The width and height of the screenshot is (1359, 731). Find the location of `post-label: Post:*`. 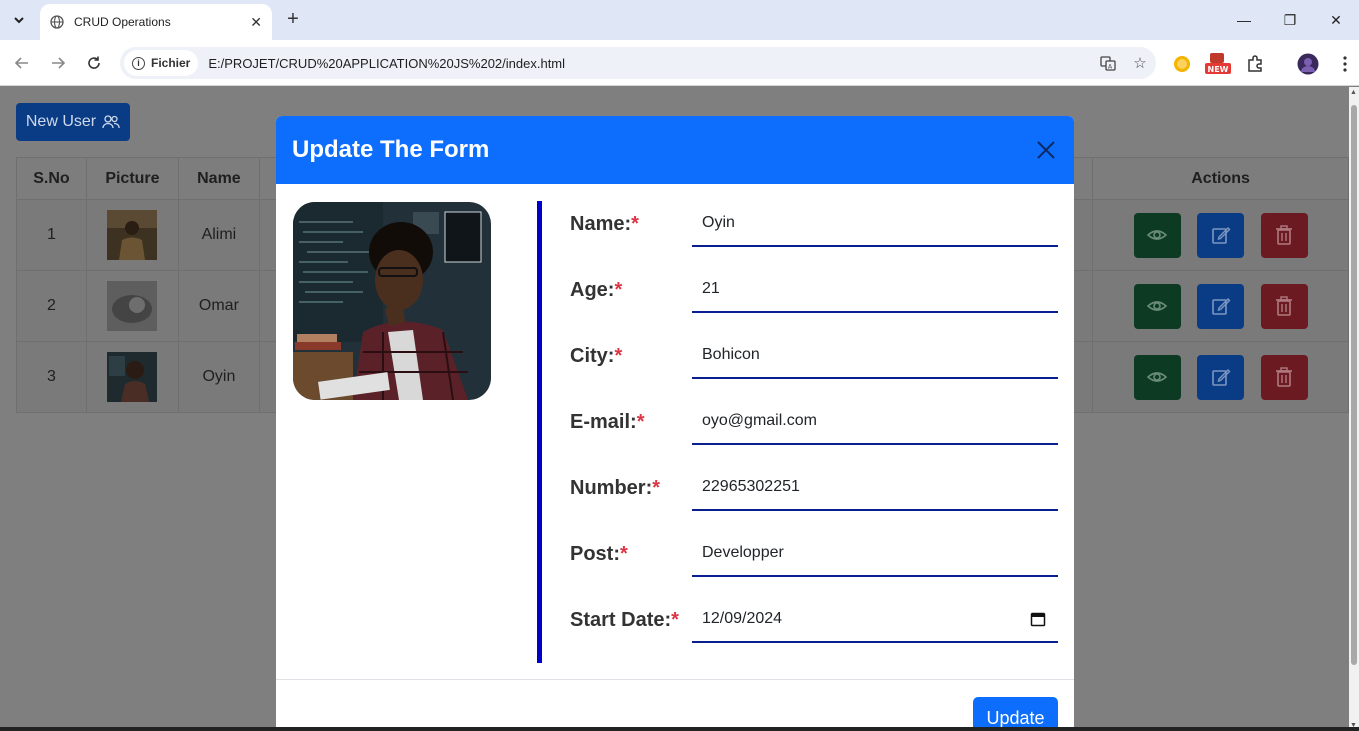

post-label: Post:* is located at coordinates (599, 554).